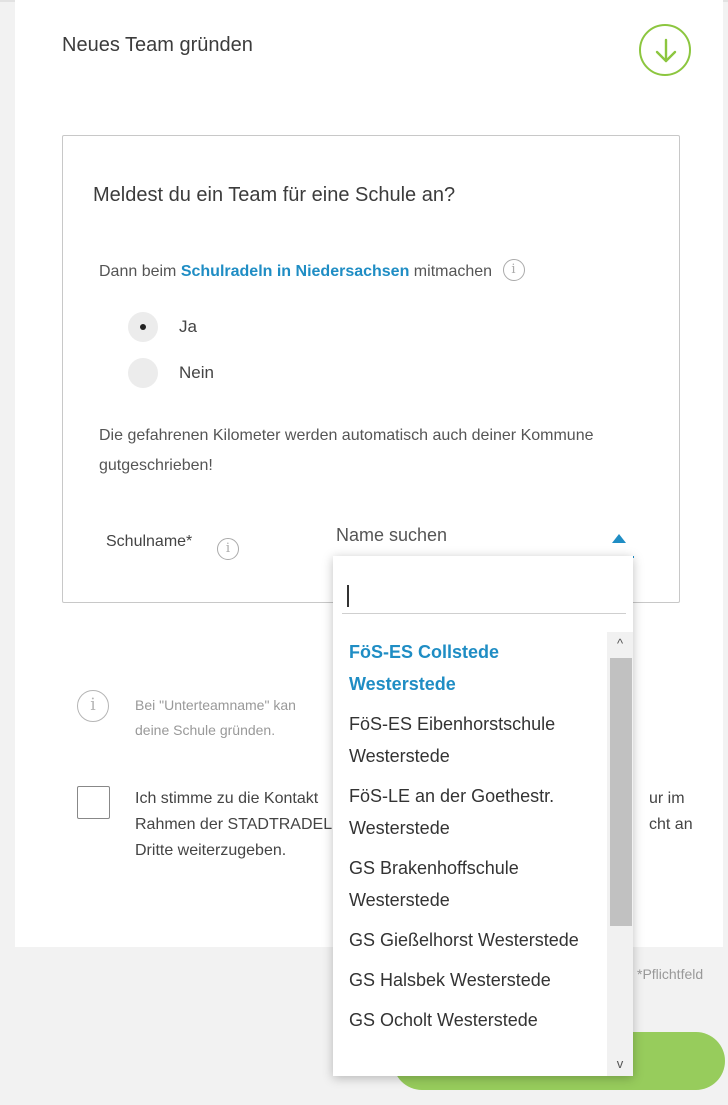 This screenshot has width=728, height=1105. Describe the element at coordinates (469, 668) in the screenshot. I see `dropdown-option: FöS-ES Collstede Westerstede` at that location.